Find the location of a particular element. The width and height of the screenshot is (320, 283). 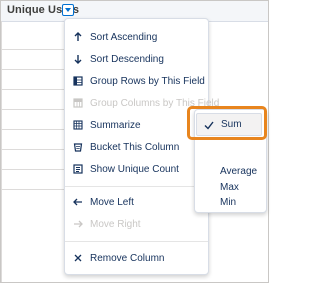

submenu-item-label: Min is located at coordinates (228, 202).